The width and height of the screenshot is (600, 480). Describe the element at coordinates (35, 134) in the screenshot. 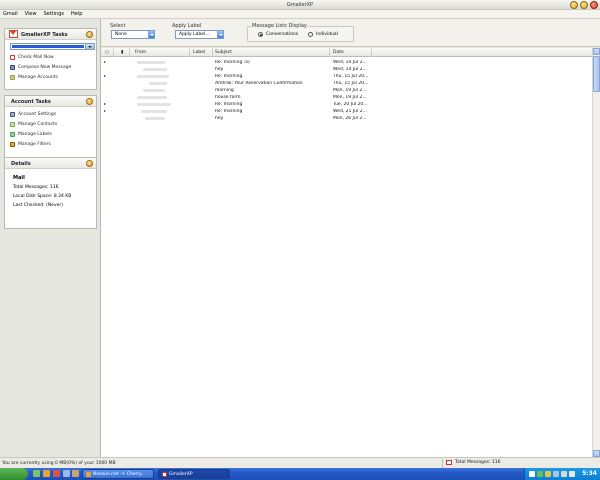

I see `manage-labels-label: Manage Labels` at that location.